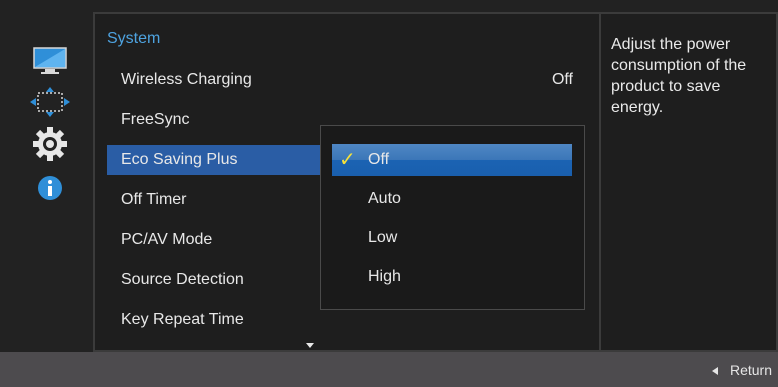 This screenshot has height=387, width=778. I want to click on scroll-down-arrow-icon, so click(310, 345).